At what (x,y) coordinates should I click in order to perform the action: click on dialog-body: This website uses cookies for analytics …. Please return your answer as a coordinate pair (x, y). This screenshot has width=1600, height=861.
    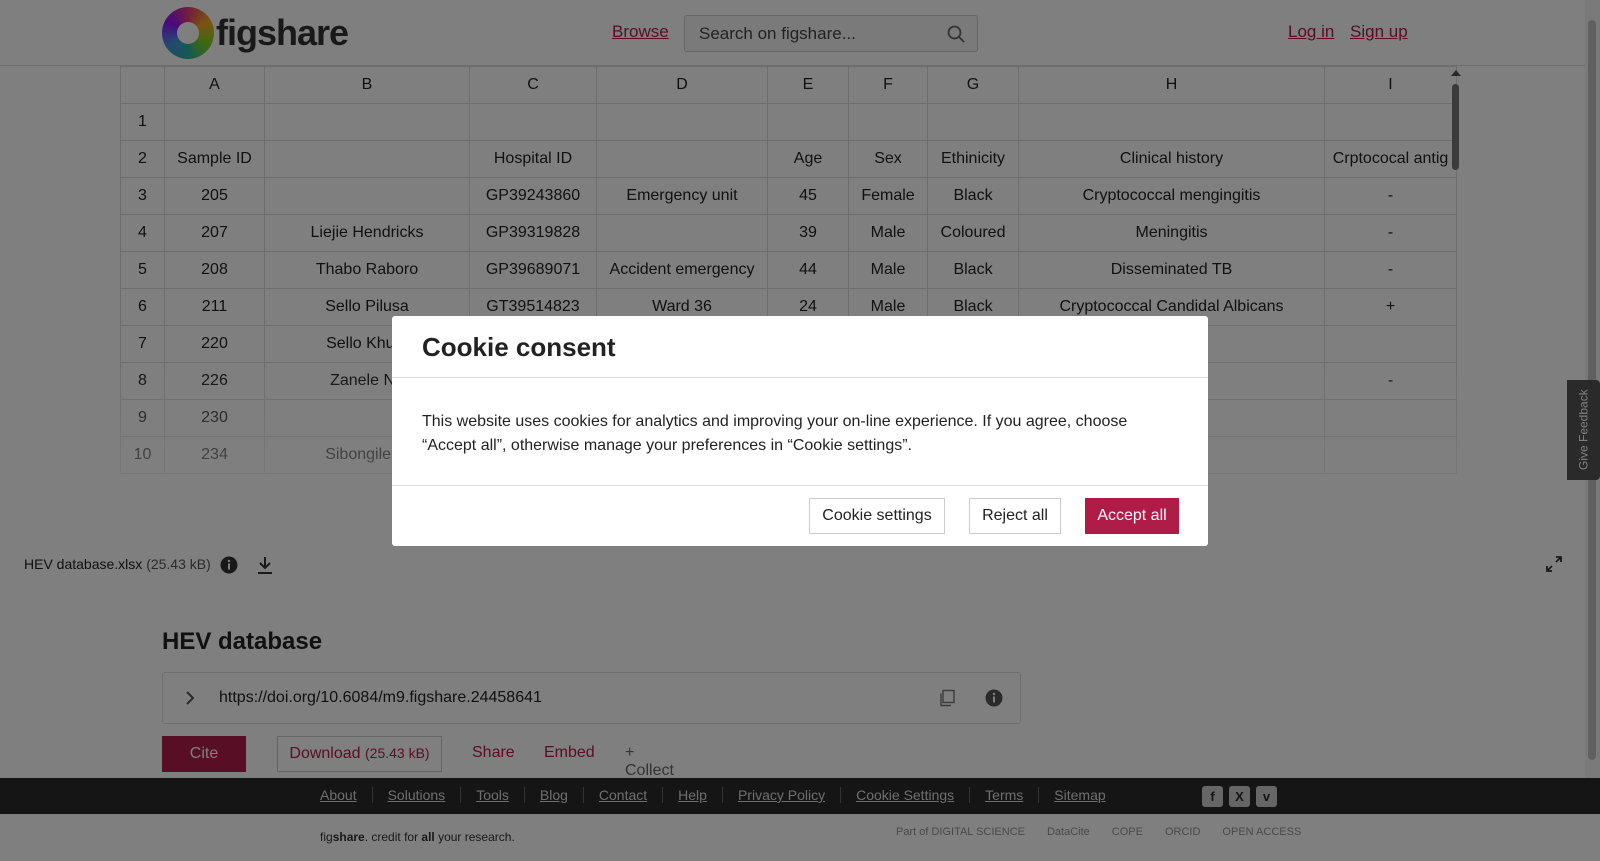
    Looking at the image, I should click on (800, 432).